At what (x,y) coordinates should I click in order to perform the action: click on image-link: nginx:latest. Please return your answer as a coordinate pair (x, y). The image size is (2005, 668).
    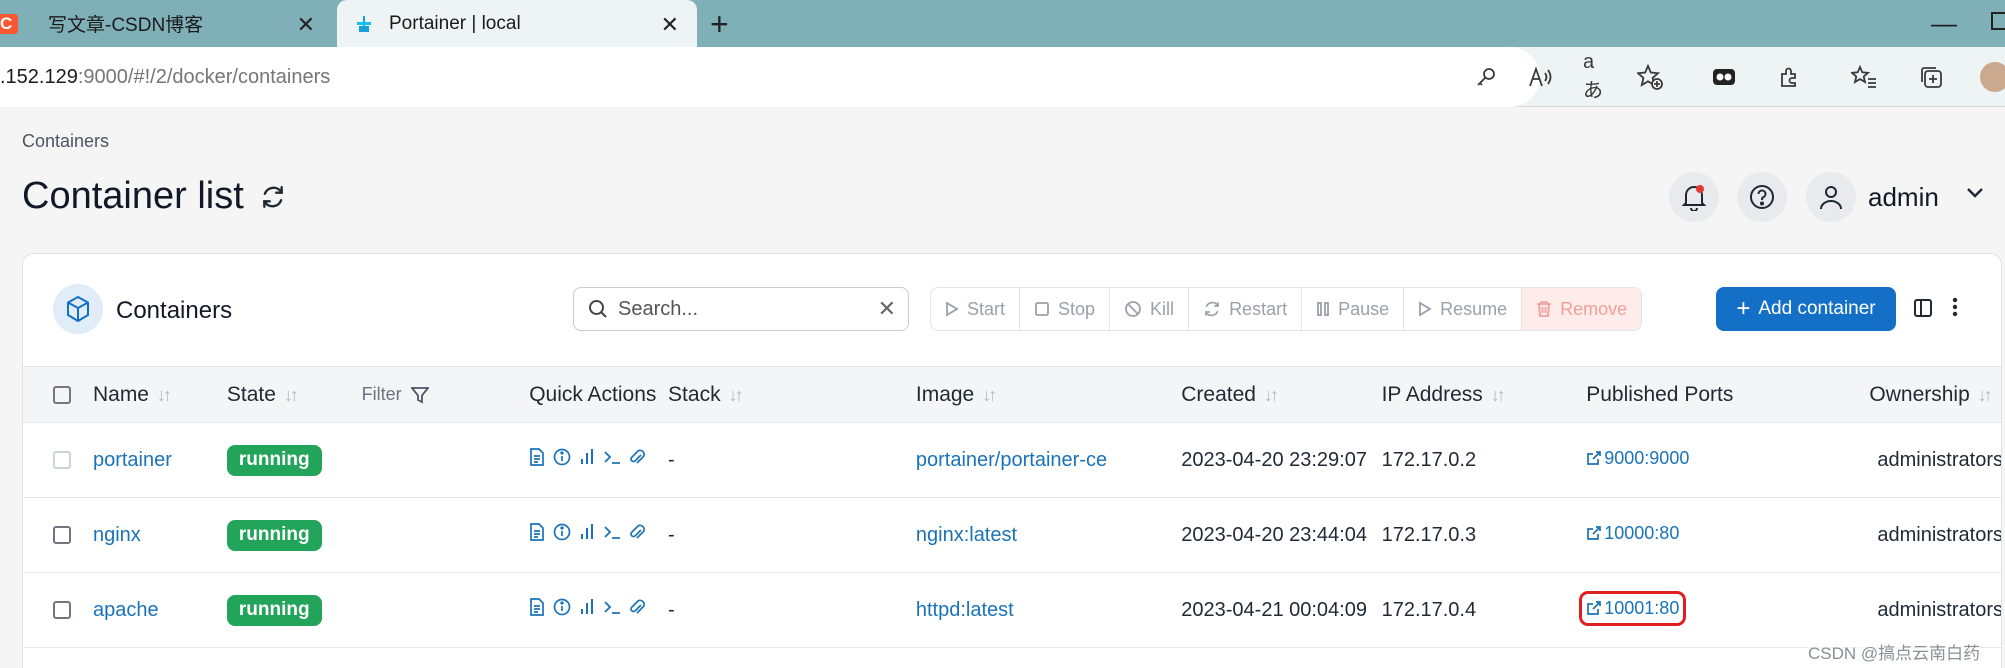
    Looking at the image, I should click on (966, 535).